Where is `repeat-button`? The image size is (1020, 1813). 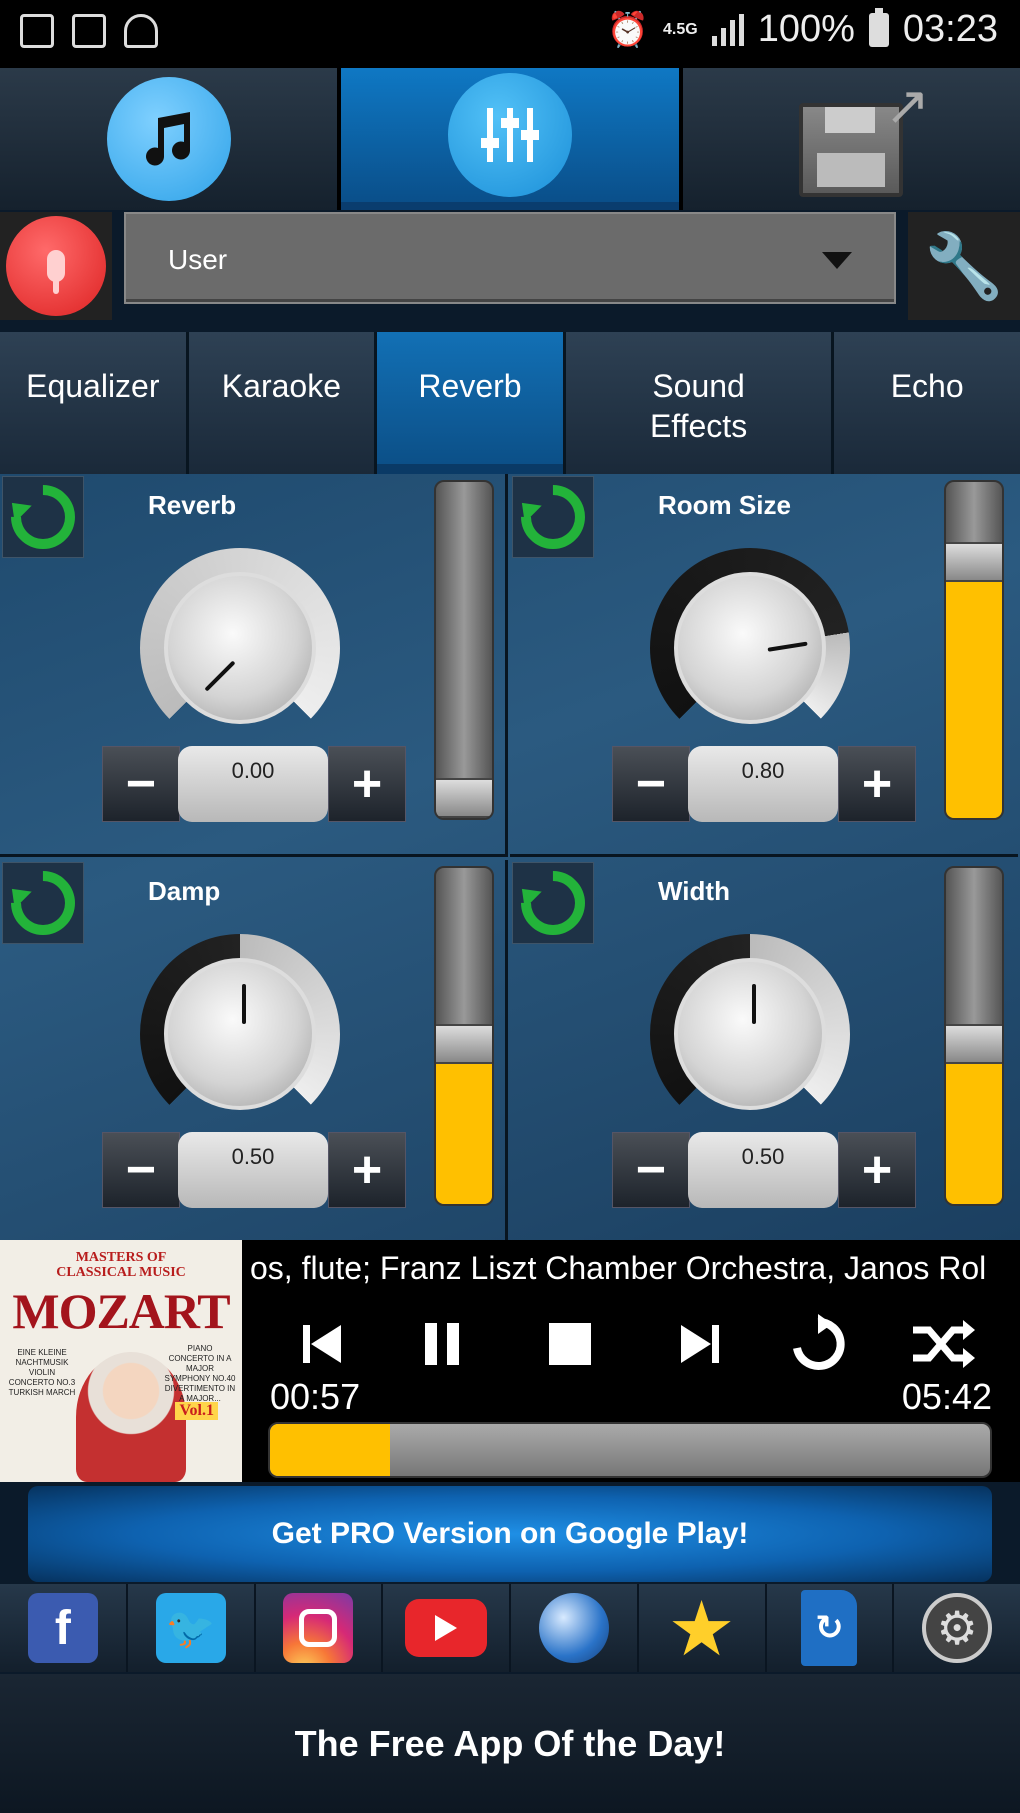
repeat-button is located at coordinates (818, 1344).